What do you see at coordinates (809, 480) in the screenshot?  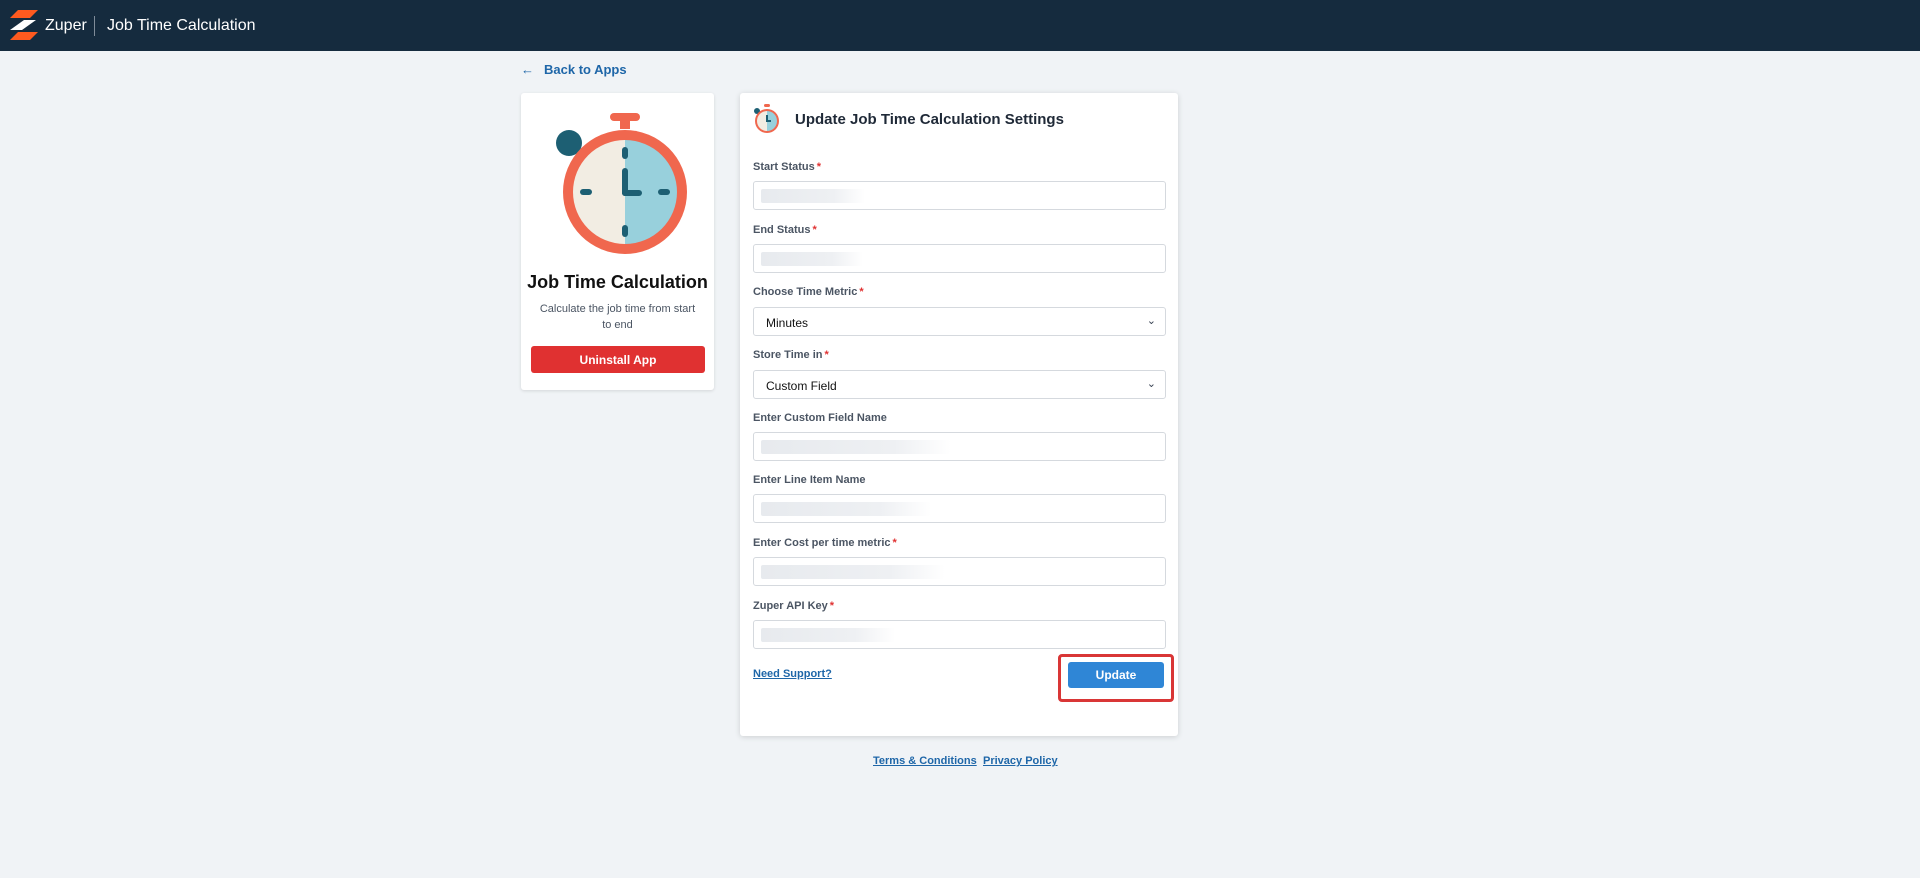 I see `line-item-name-label: Enter Line Item Name` at bounding box center [809, 480].